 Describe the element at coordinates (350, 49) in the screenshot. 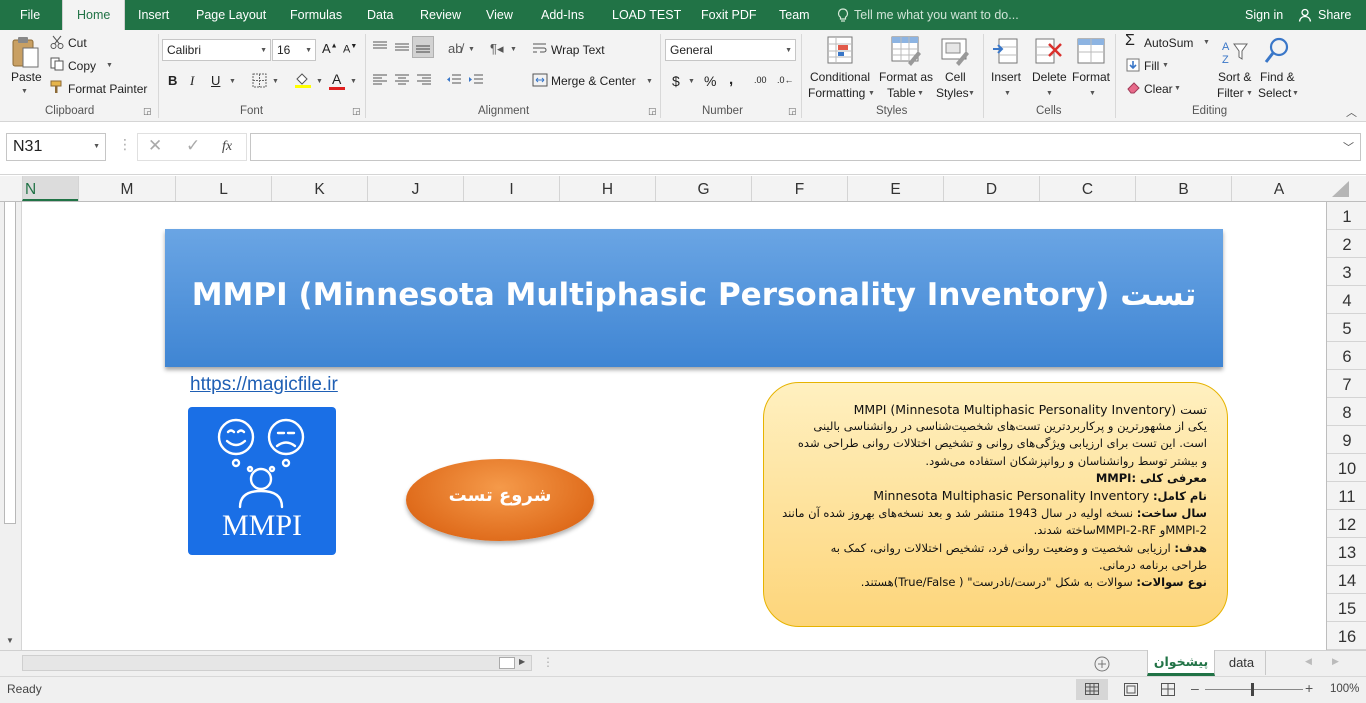

I see `decrease-font-icon: A▼` at that location.